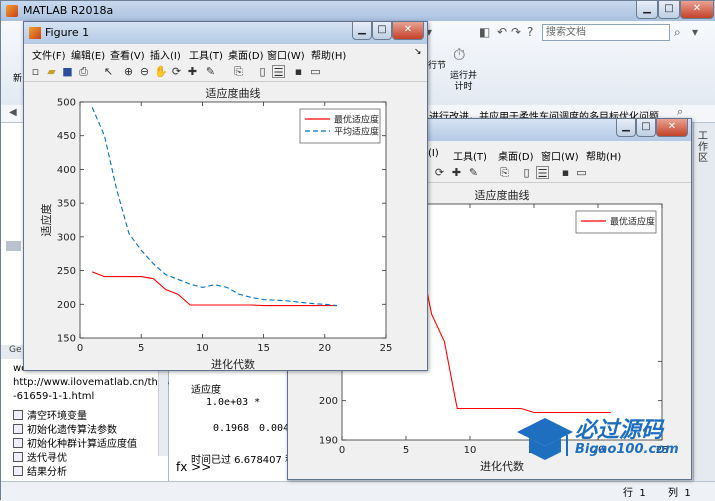 The image size is (715, 501). I want to click on fig1-maximize-button: □, so click(382, 31).